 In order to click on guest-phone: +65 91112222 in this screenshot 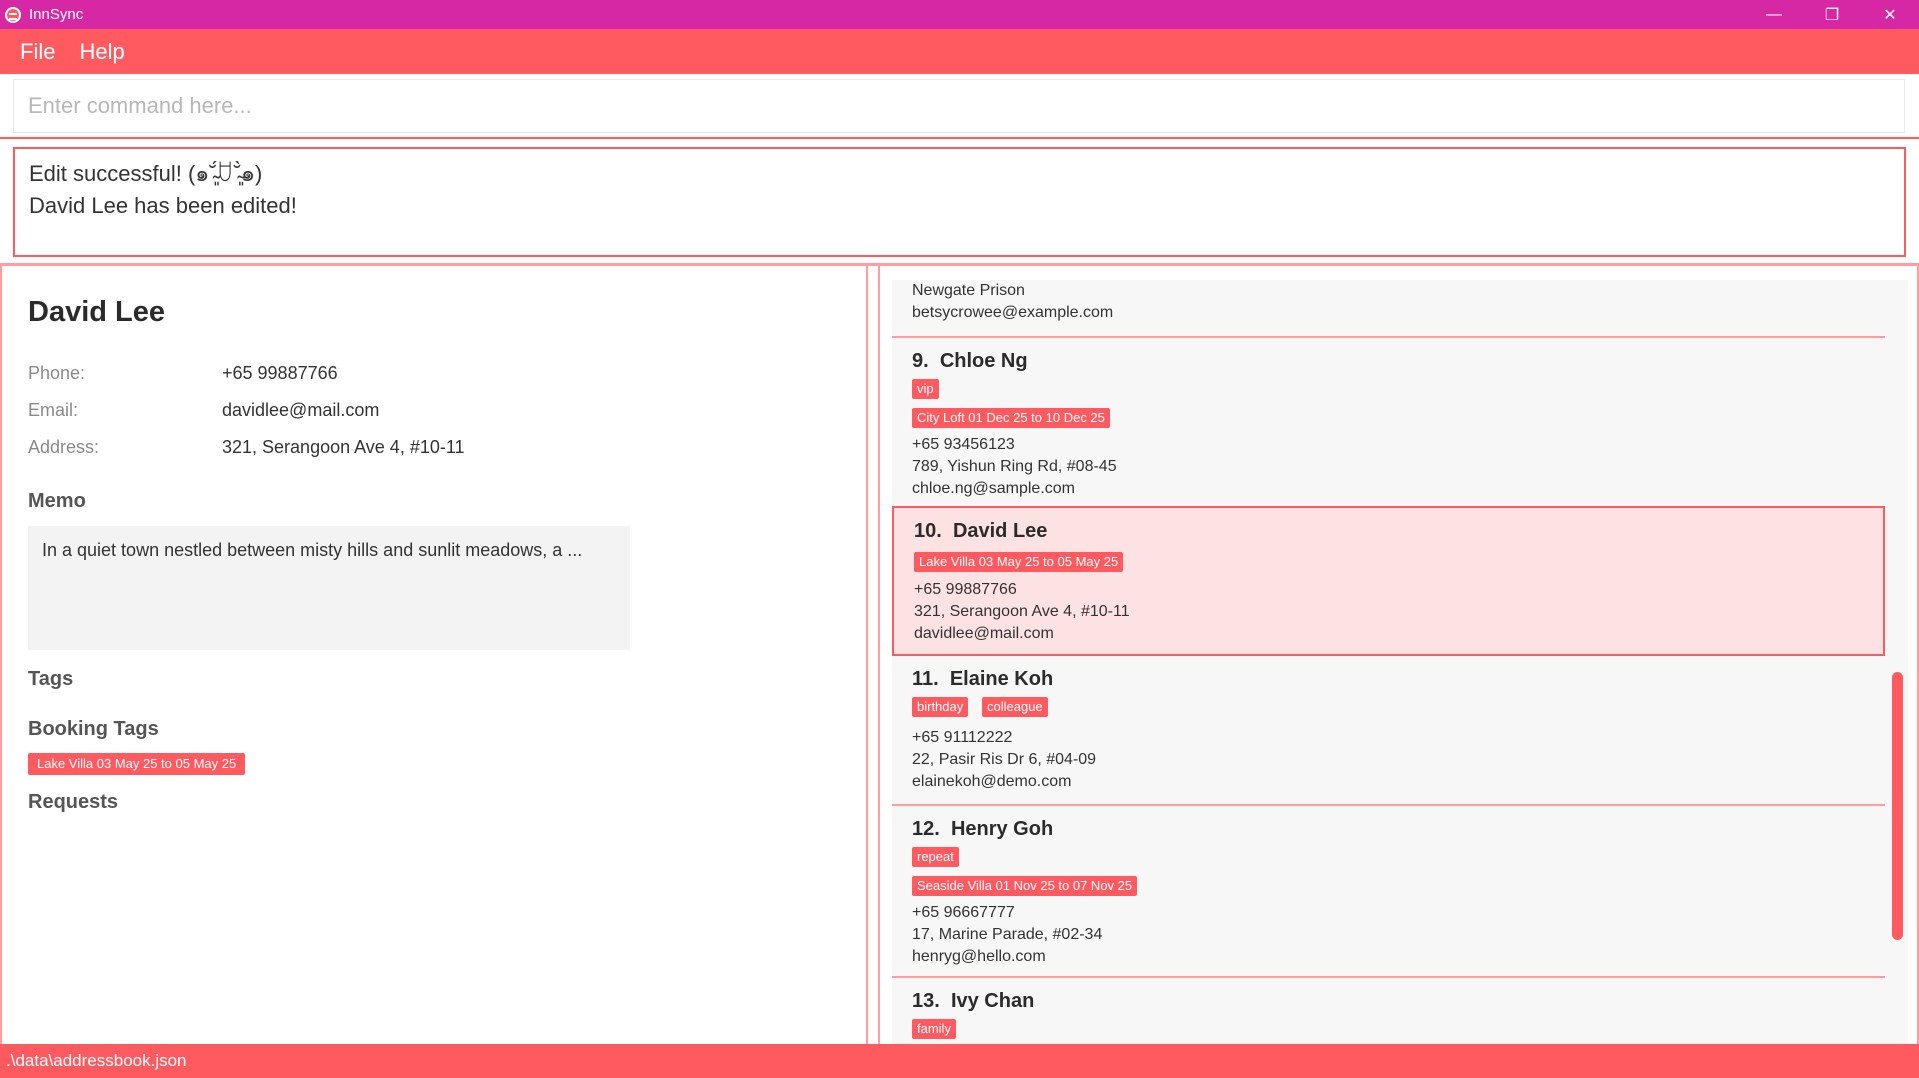, I will do `click(962, 737)`.